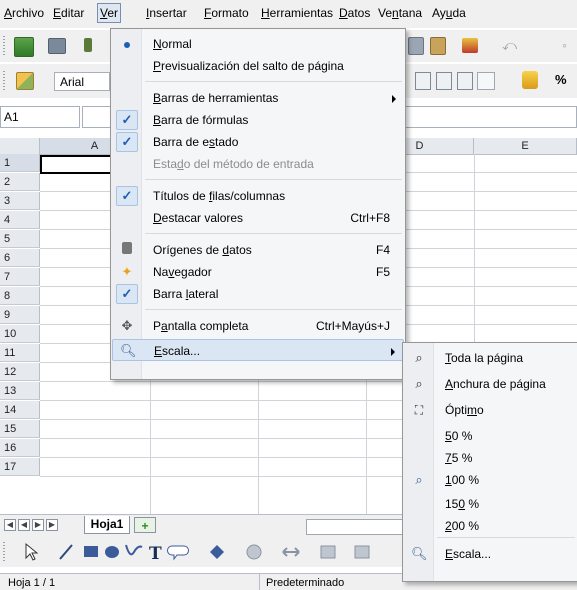  I want to click on menu-ventana: Ventana, so click(400, 13).